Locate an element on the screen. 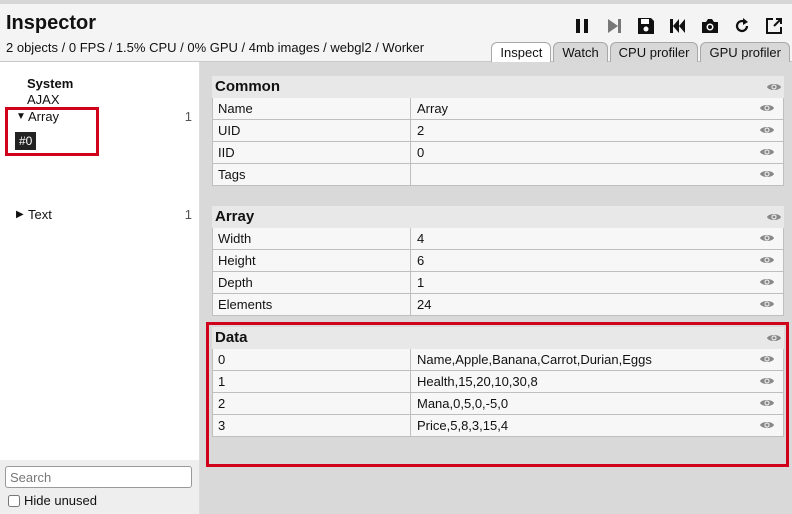 The width and height of the screenshot is (792, 514). popout-button is located at coordinates (774, 26).